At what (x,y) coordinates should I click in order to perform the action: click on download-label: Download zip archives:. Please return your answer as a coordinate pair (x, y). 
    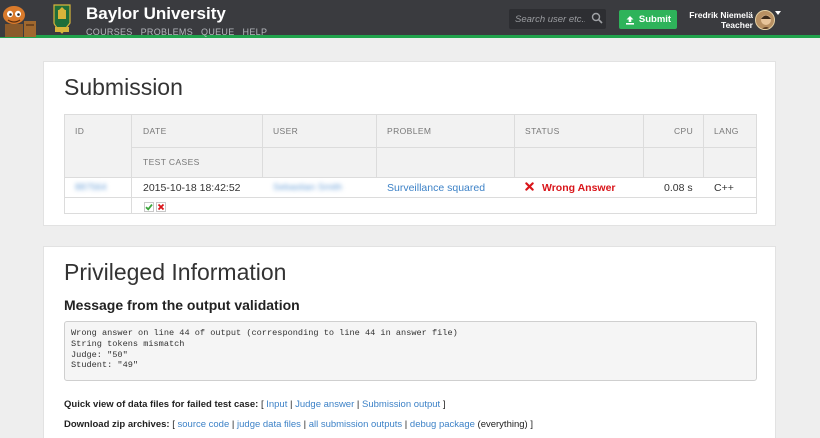
    Looking at the image, I should click on (117, 424).